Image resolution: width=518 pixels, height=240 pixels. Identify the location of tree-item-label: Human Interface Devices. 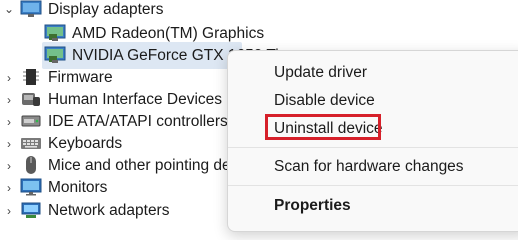
(135, 99).